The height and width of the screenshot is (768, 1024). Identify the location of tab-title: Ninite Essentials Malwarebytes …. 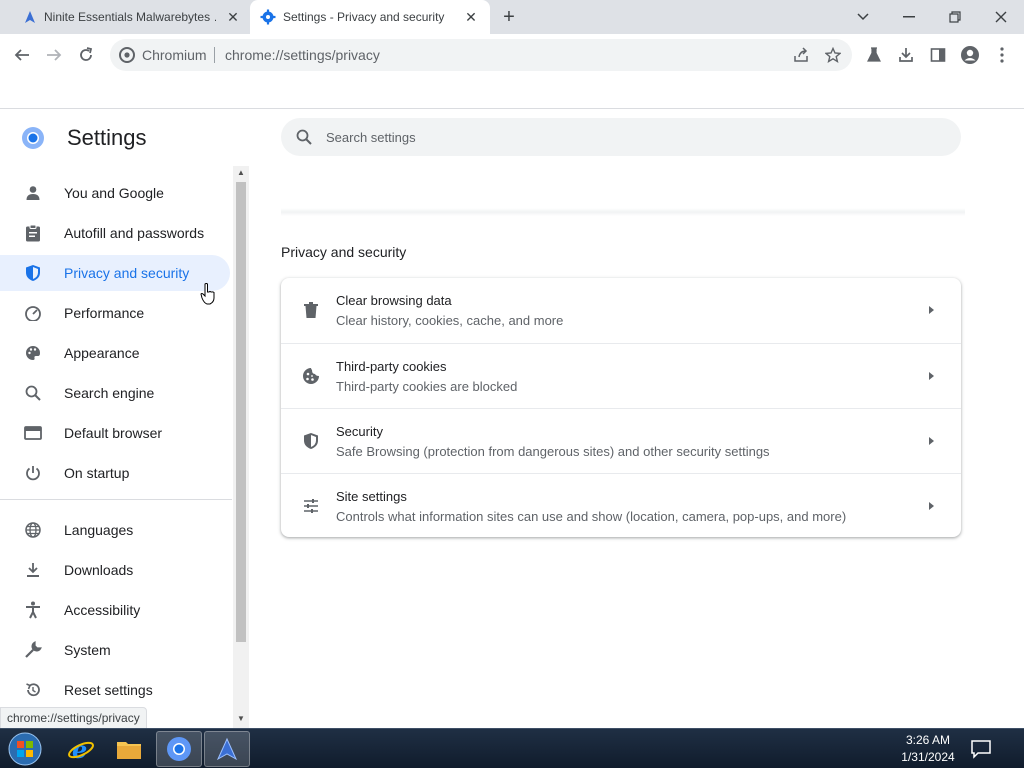
(130, 17).